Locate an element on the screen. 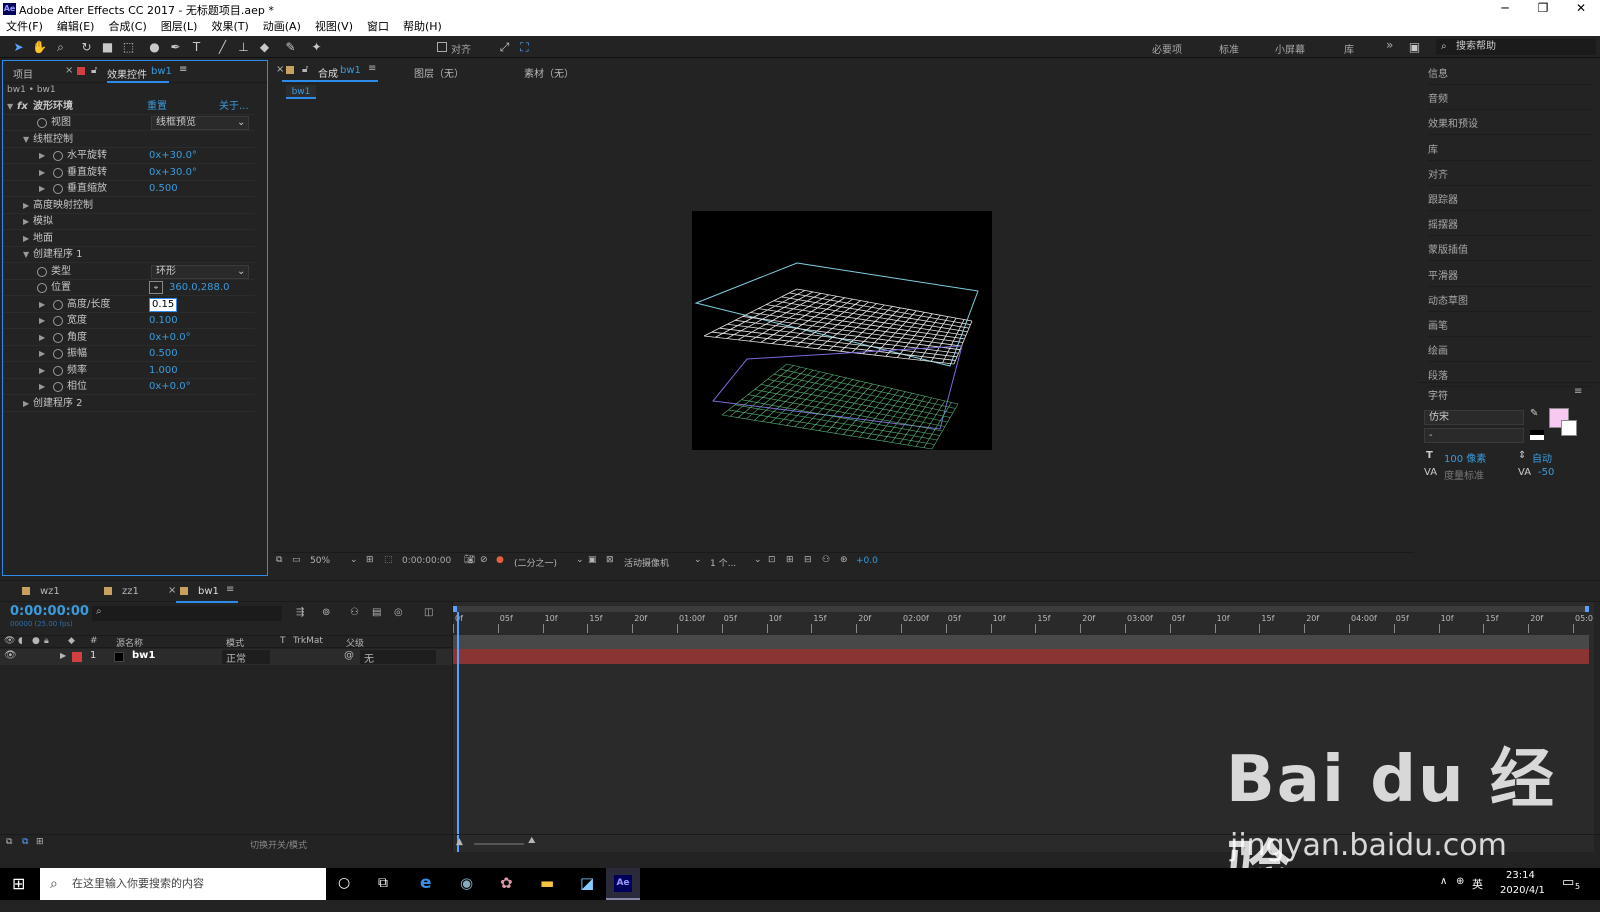  search-help-input: ⌕ 搜索帮助 is located at coordinates (1516, 47).